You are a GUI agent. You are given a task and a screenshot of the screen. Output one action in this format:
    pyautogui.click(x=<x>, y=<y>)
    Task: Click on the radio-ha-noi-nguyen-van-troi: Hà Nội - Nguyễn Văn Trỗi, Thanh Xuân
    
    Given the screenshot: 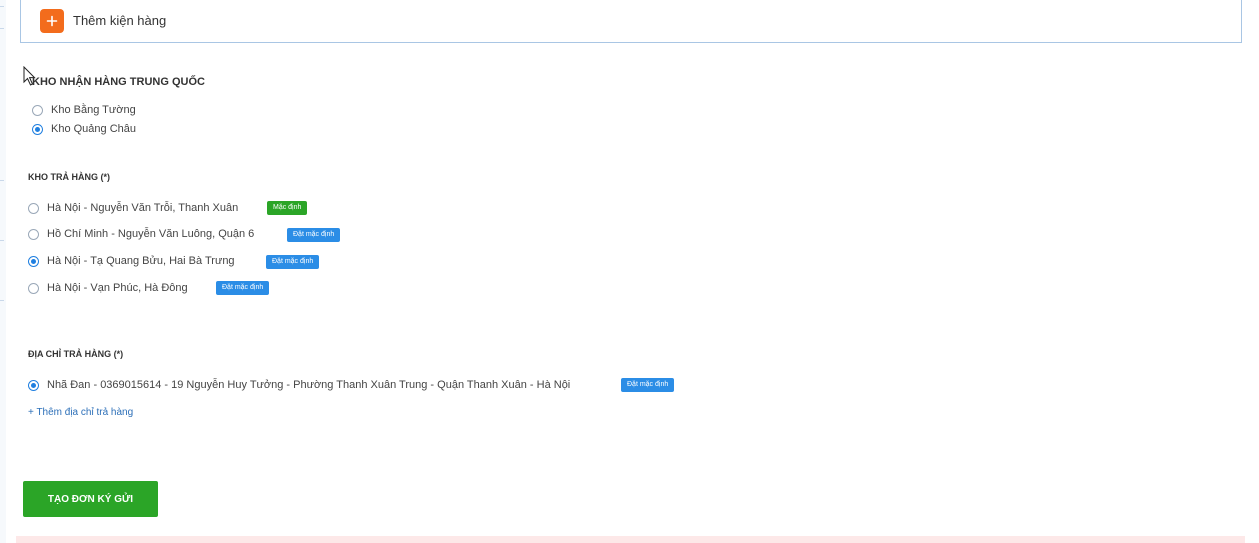 What is the action you would take?
    pyautogui.click(x=133, y=208)
    